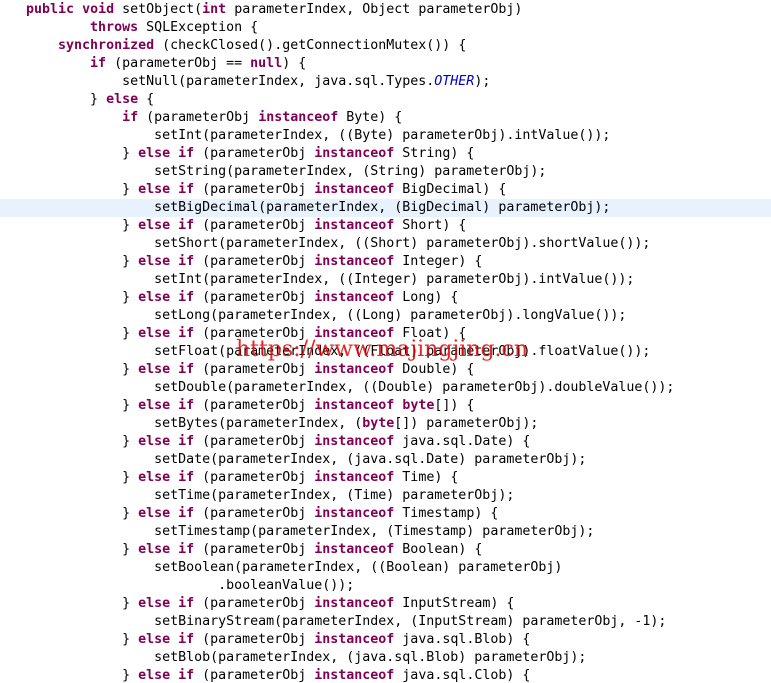  I want to click on keyword-token: void, so click(98, 9).